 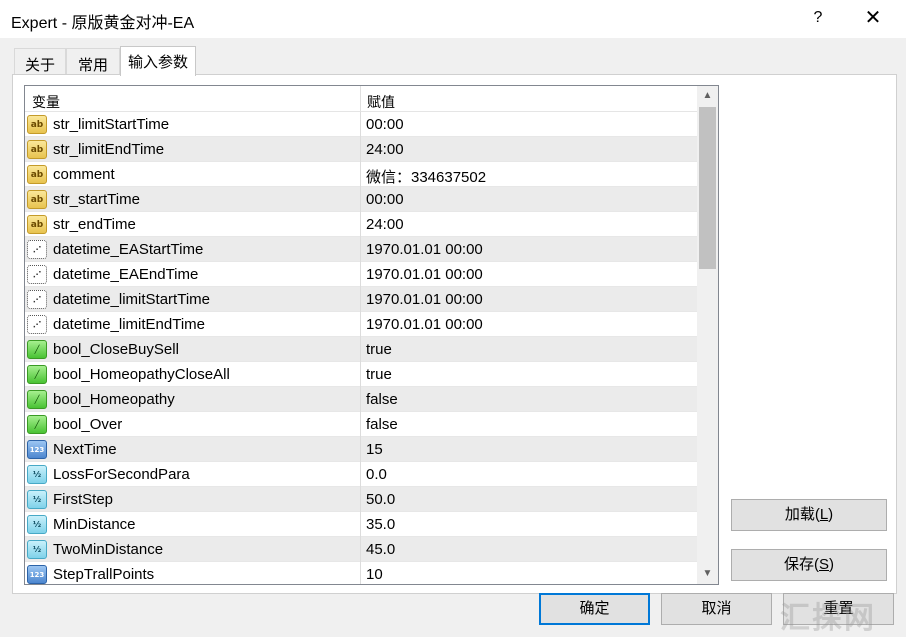 I want to click on table-row: ╱ bool_HomeopathyCloseAll true, so click(x=361, y=374).